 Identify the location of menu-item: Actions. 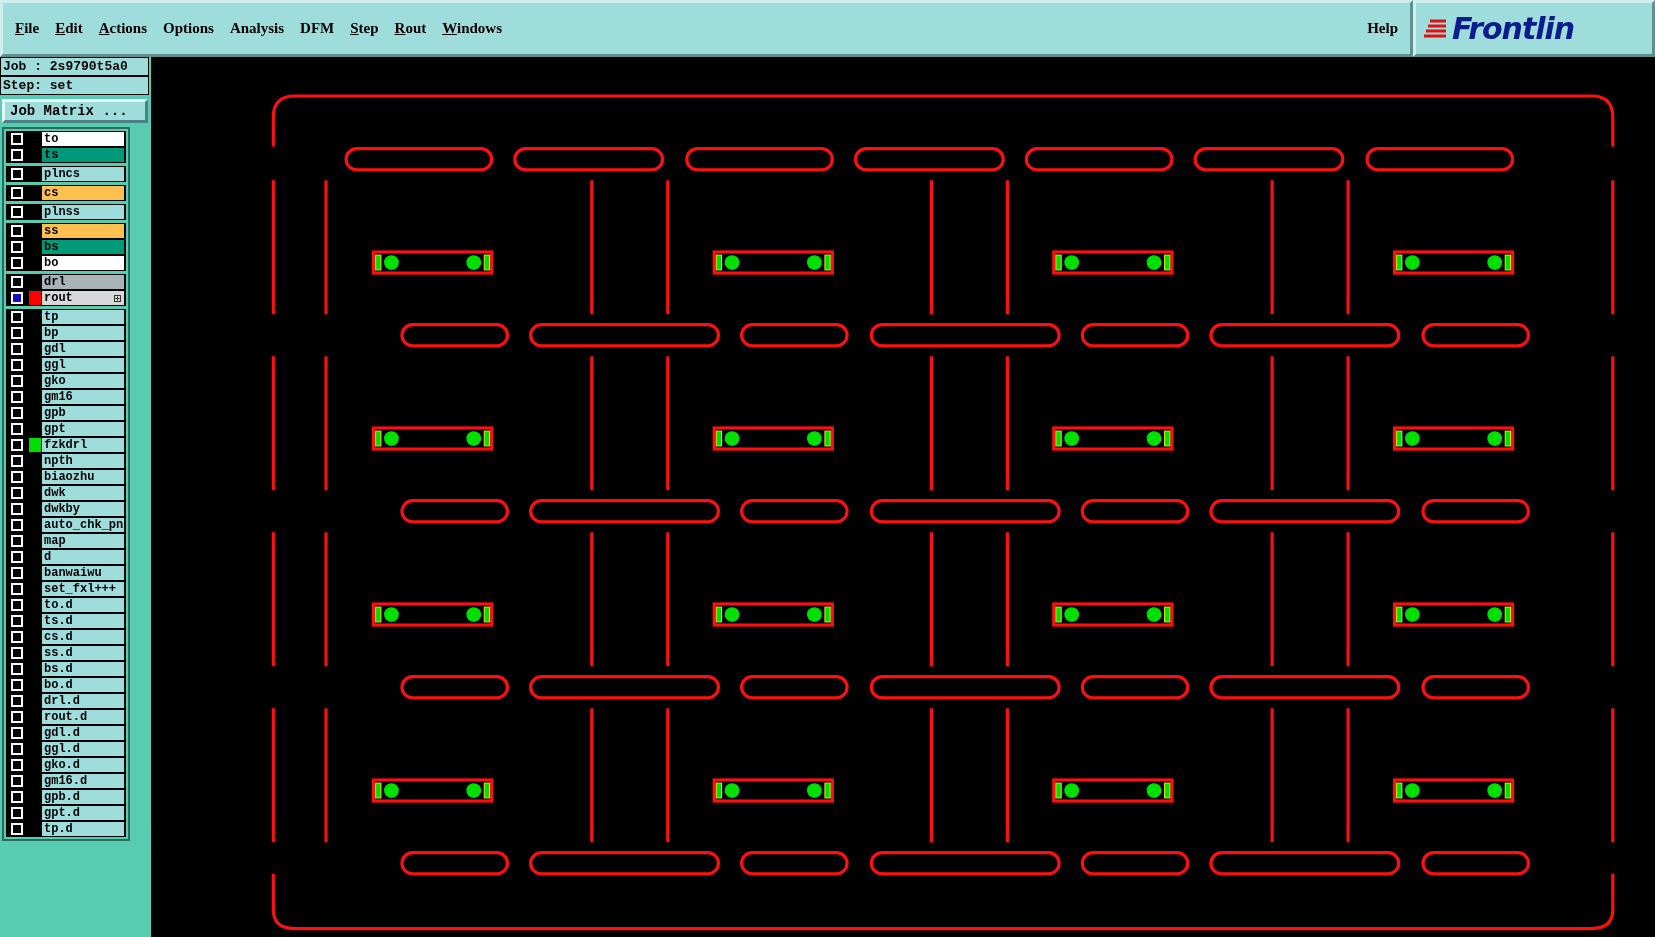
(123, 28).